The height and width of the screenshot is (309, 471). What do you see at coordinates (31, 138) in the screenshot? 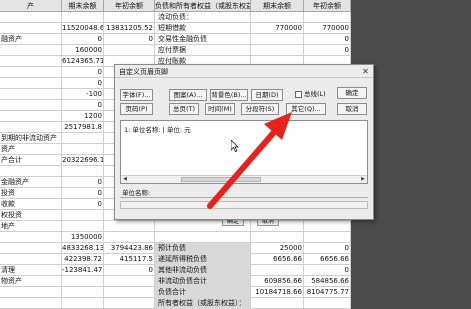
I see `table-cell: 到期的非流动资产` at bounding box center [31, 138].